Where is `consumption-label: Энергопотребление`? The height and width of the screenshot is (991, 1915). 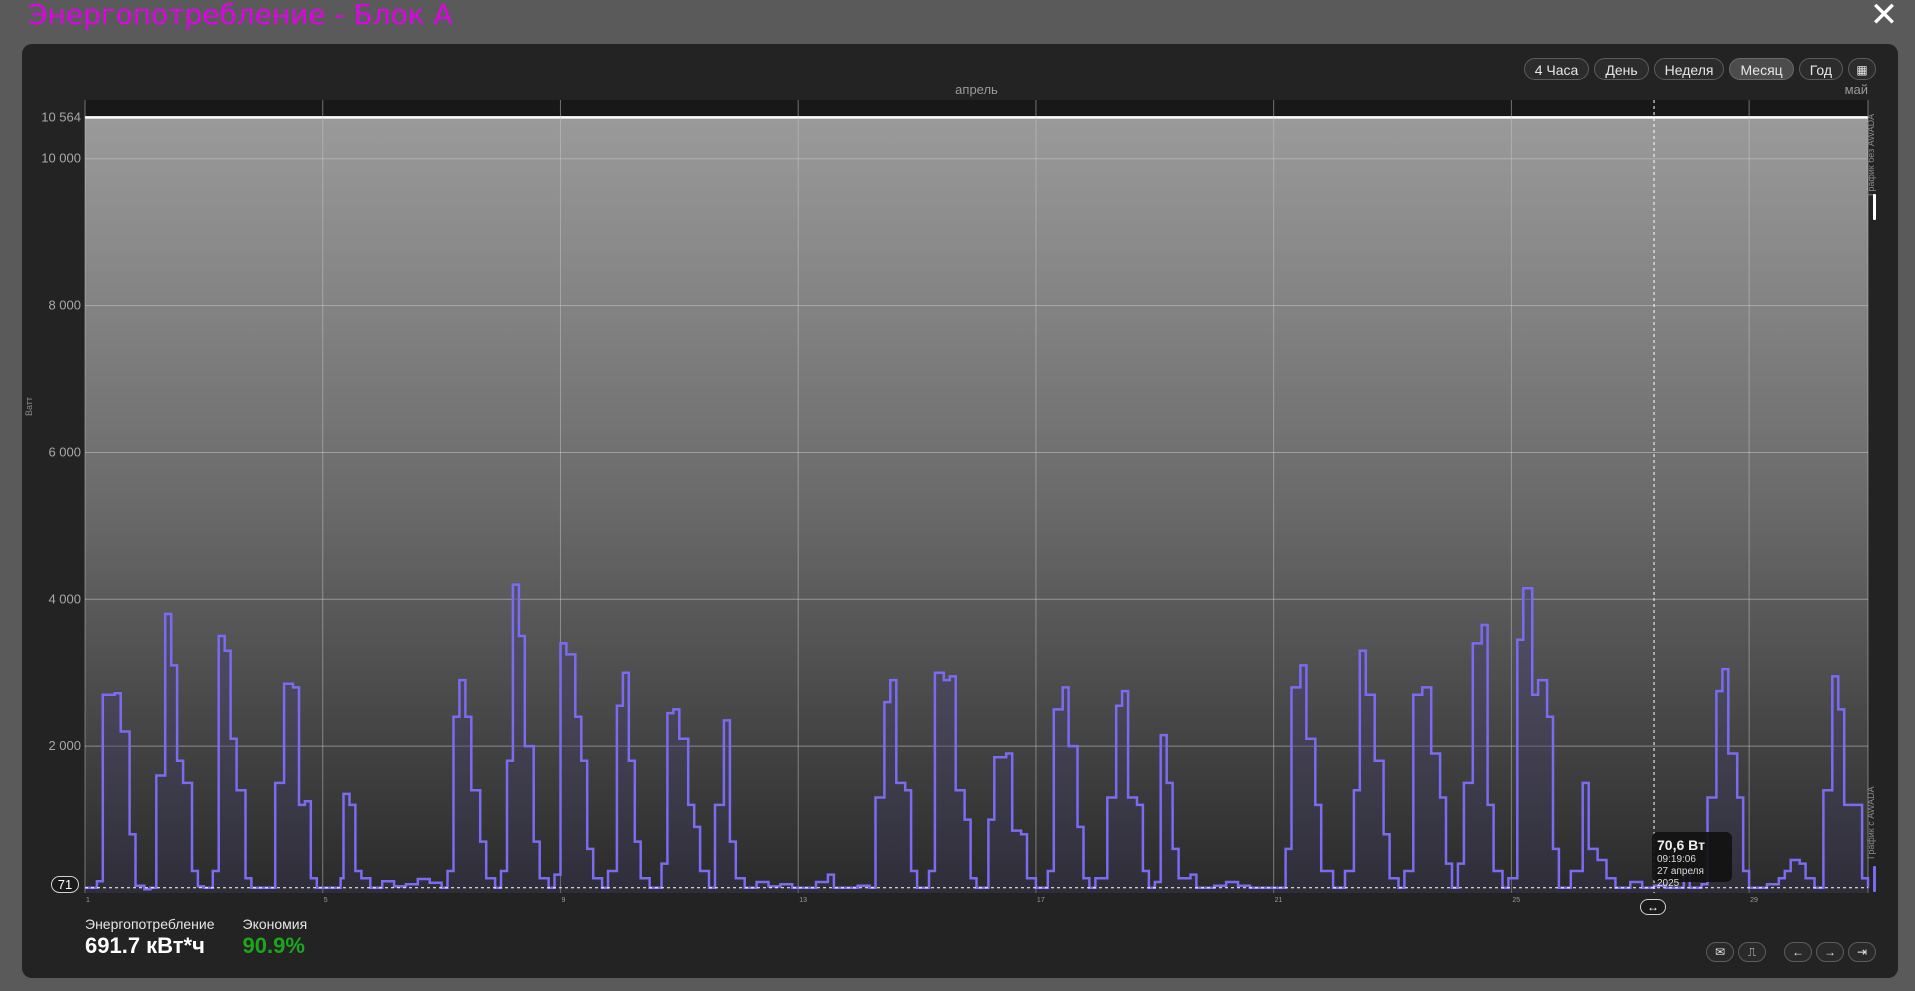
consumption-label: Энергопотребление is located at coordinates (150, 924).